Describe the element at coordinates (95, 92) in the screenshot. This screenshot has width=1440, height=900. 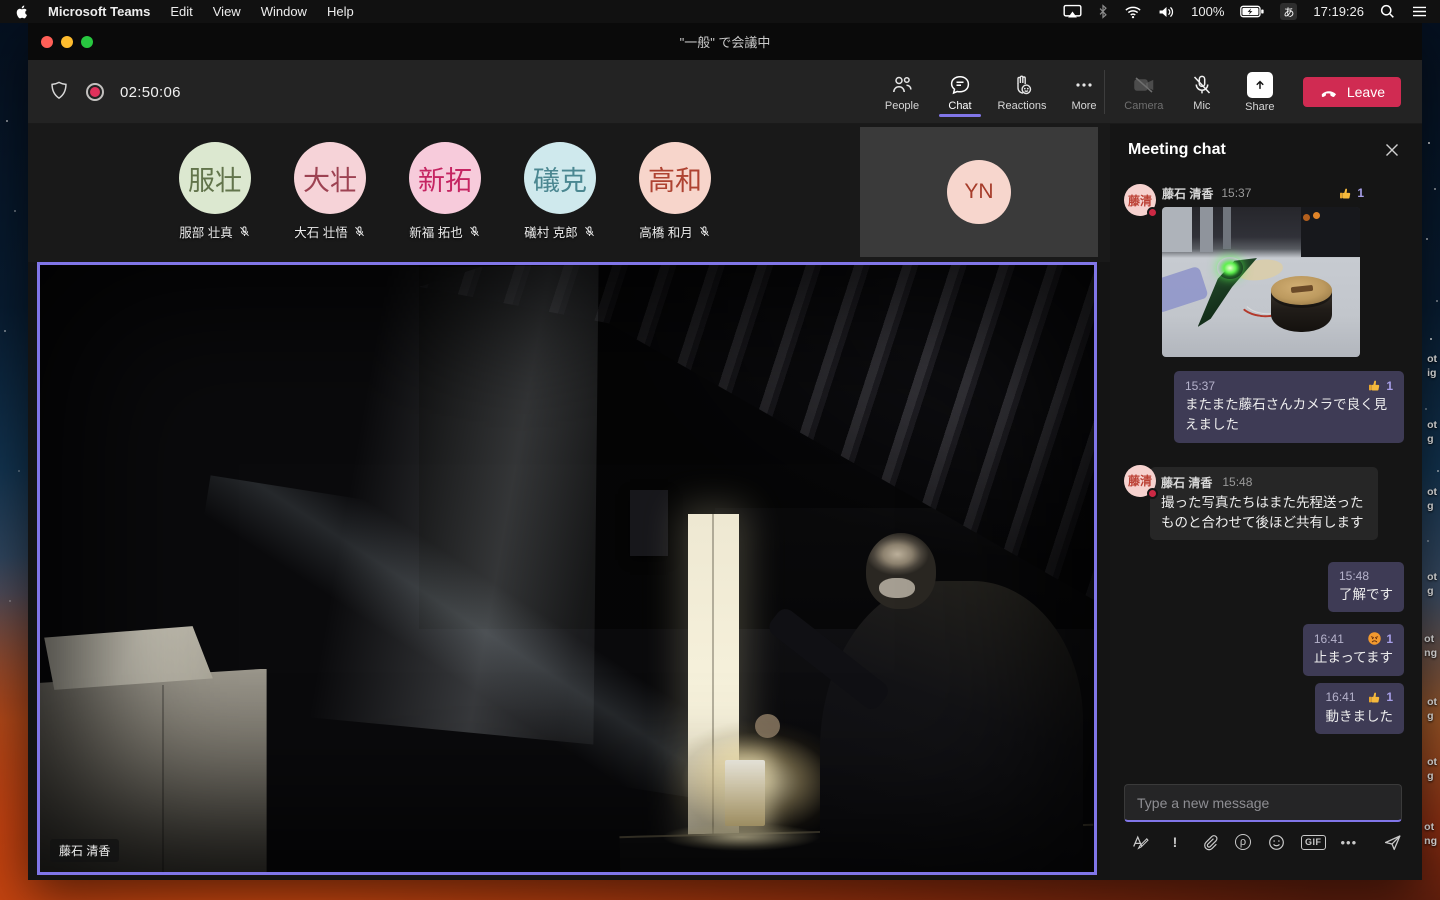
I see `recording-indicator-icon` at that location.